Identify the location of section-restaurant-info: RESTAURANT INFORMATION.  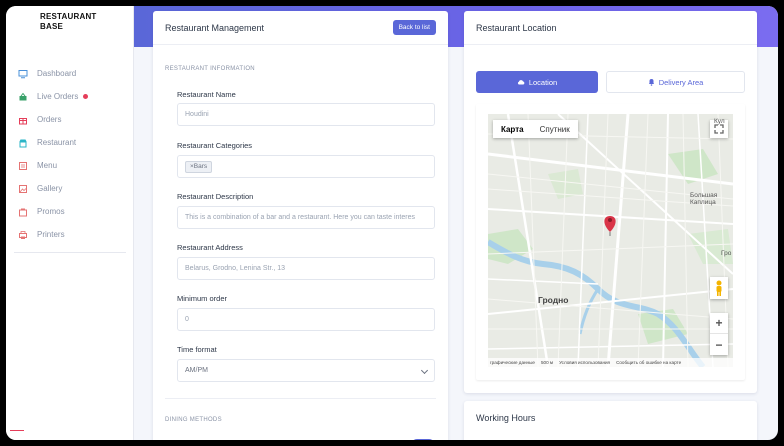
(210, 69).